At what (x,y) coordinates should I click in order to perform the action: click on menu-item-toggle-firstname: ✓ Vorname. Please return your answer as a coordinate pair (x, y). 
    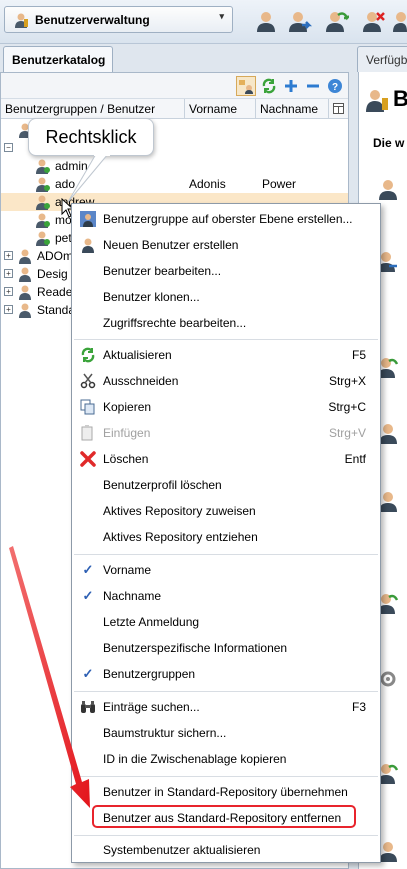
    Looking at the image, I should click on (226, 570).